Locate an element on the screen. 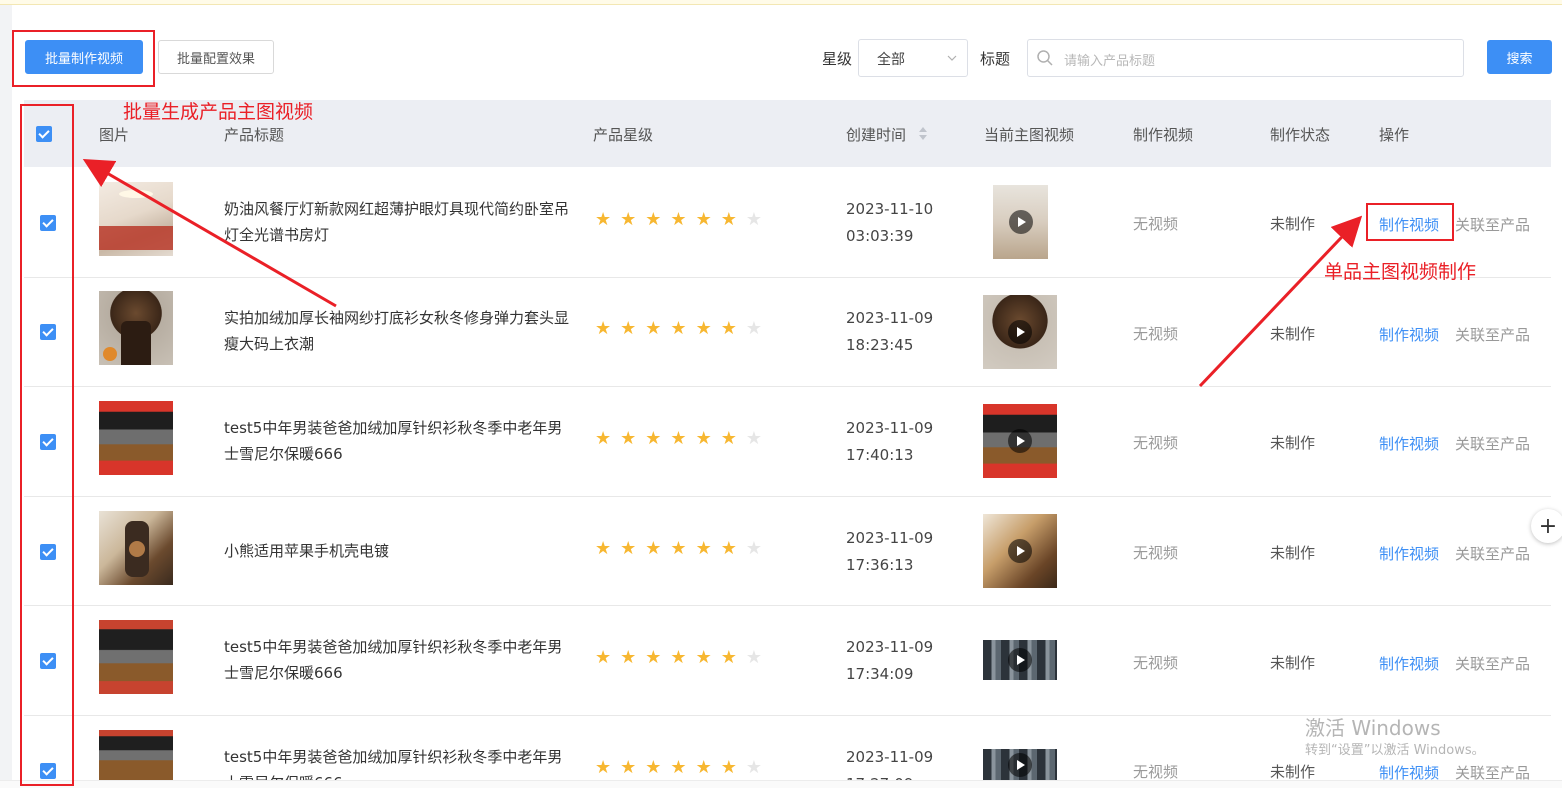  header-created: 创建时间 is located at coordinates (876, 134).